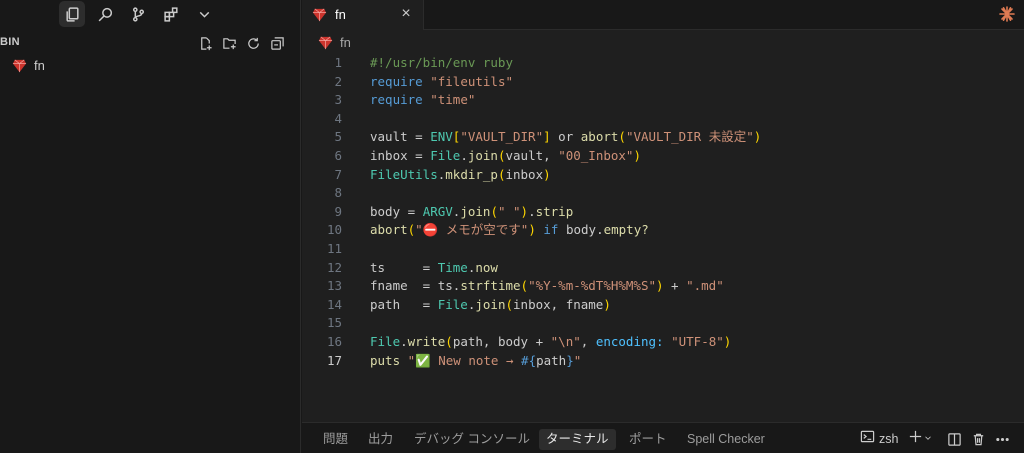 The width and height of the screenshot is (1024, 453). What do you see at coordinates (396, 211) in the screenshot?
I see `code-token: body =` at bounding box center [396, 211].